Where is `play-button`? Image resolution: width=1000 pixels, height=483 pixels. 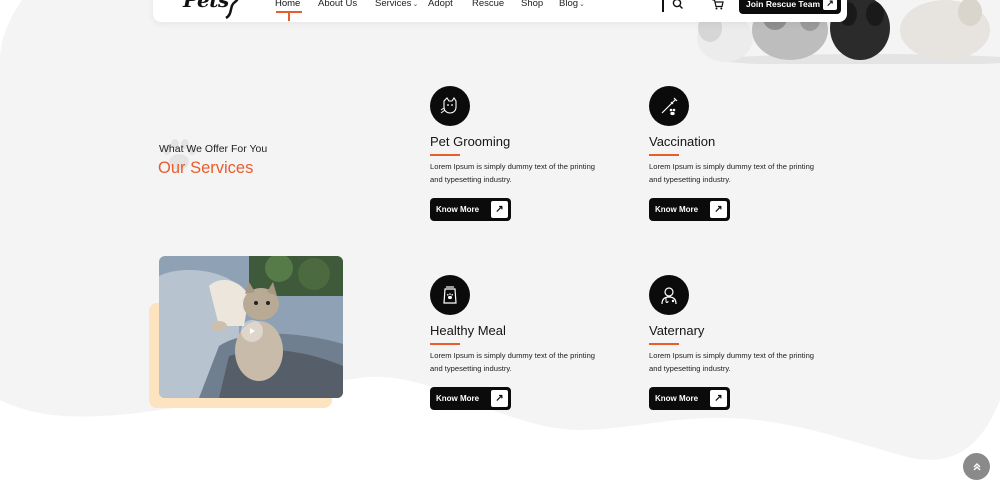 play-button is located at coordinates (252, 331).